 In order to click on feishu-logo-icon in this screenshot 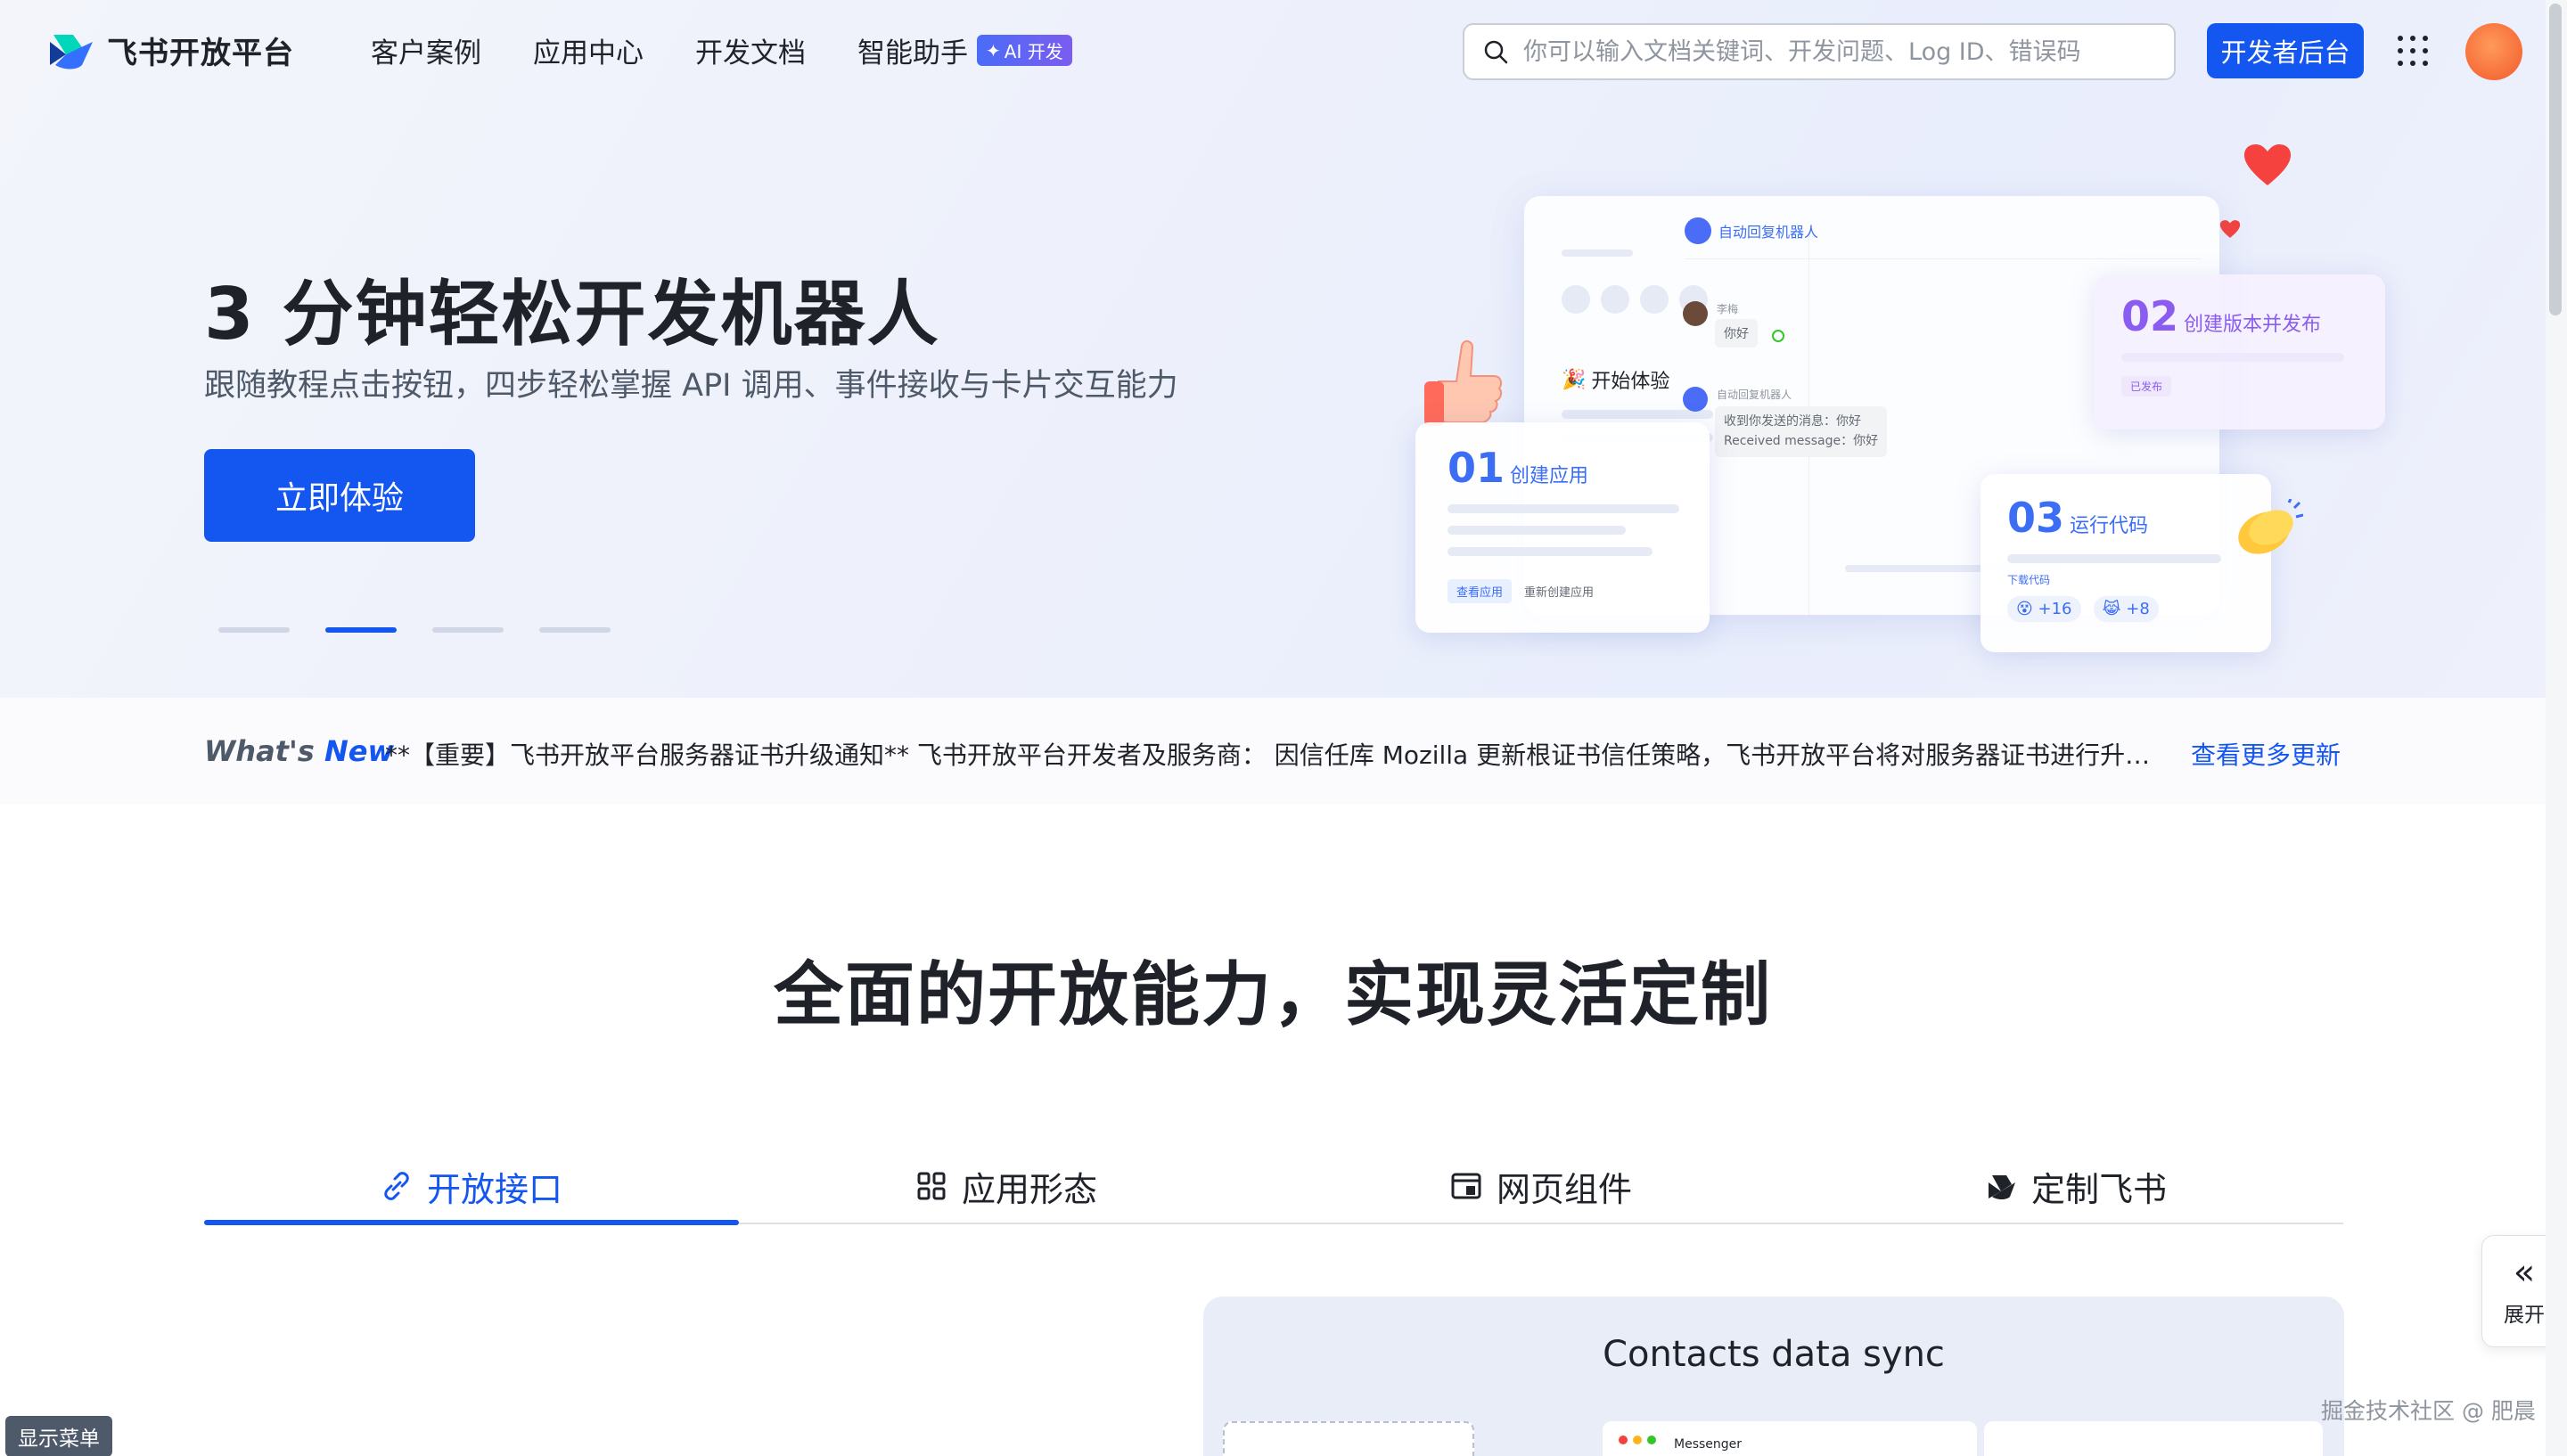, I will do `click(72, 51)`.